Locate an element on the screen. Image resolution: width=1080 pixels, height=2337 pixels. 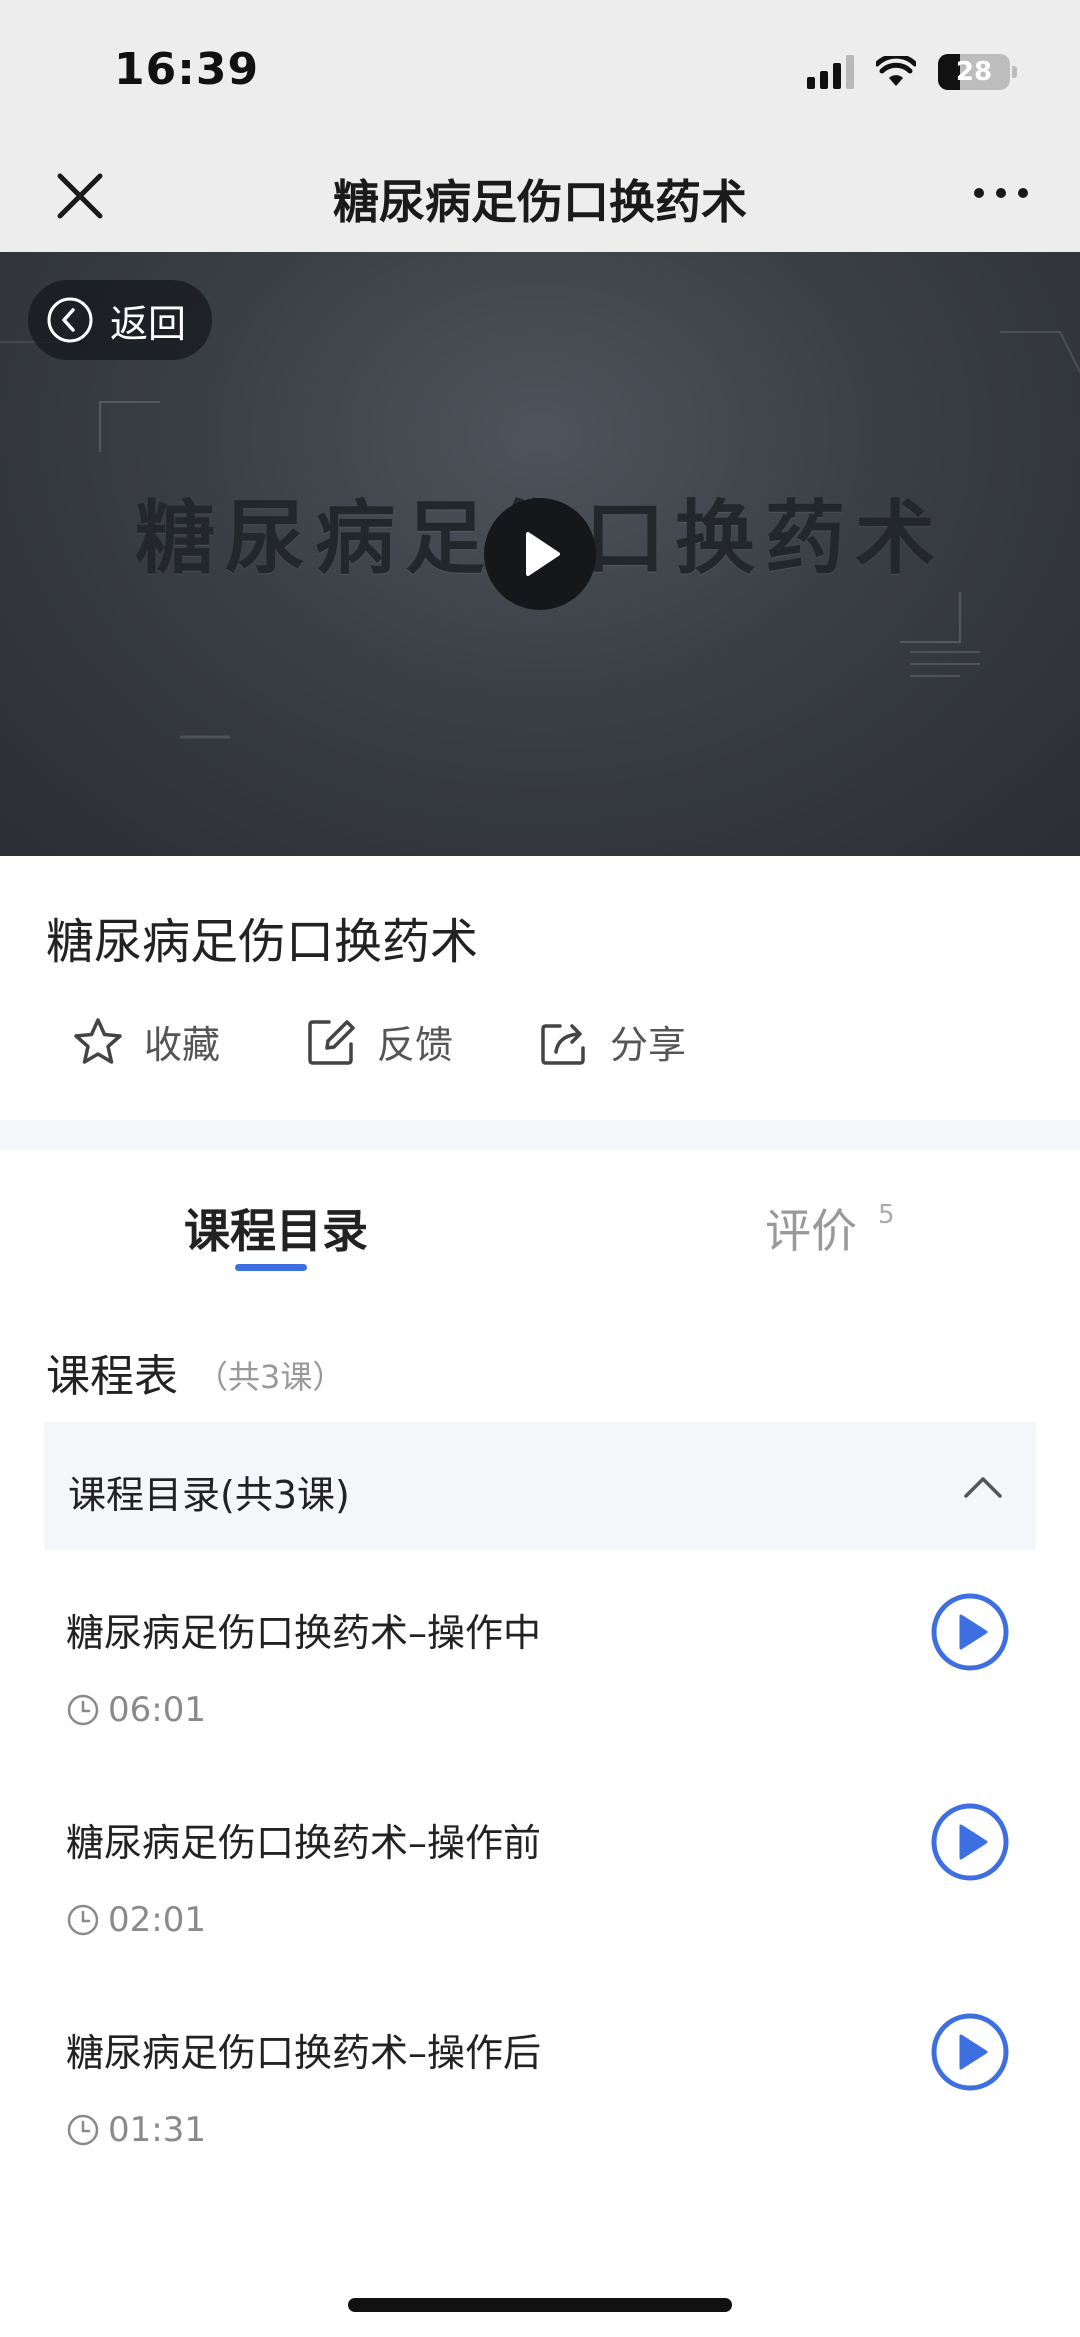
back-button: 返回 is located at coordinates (120, 320).